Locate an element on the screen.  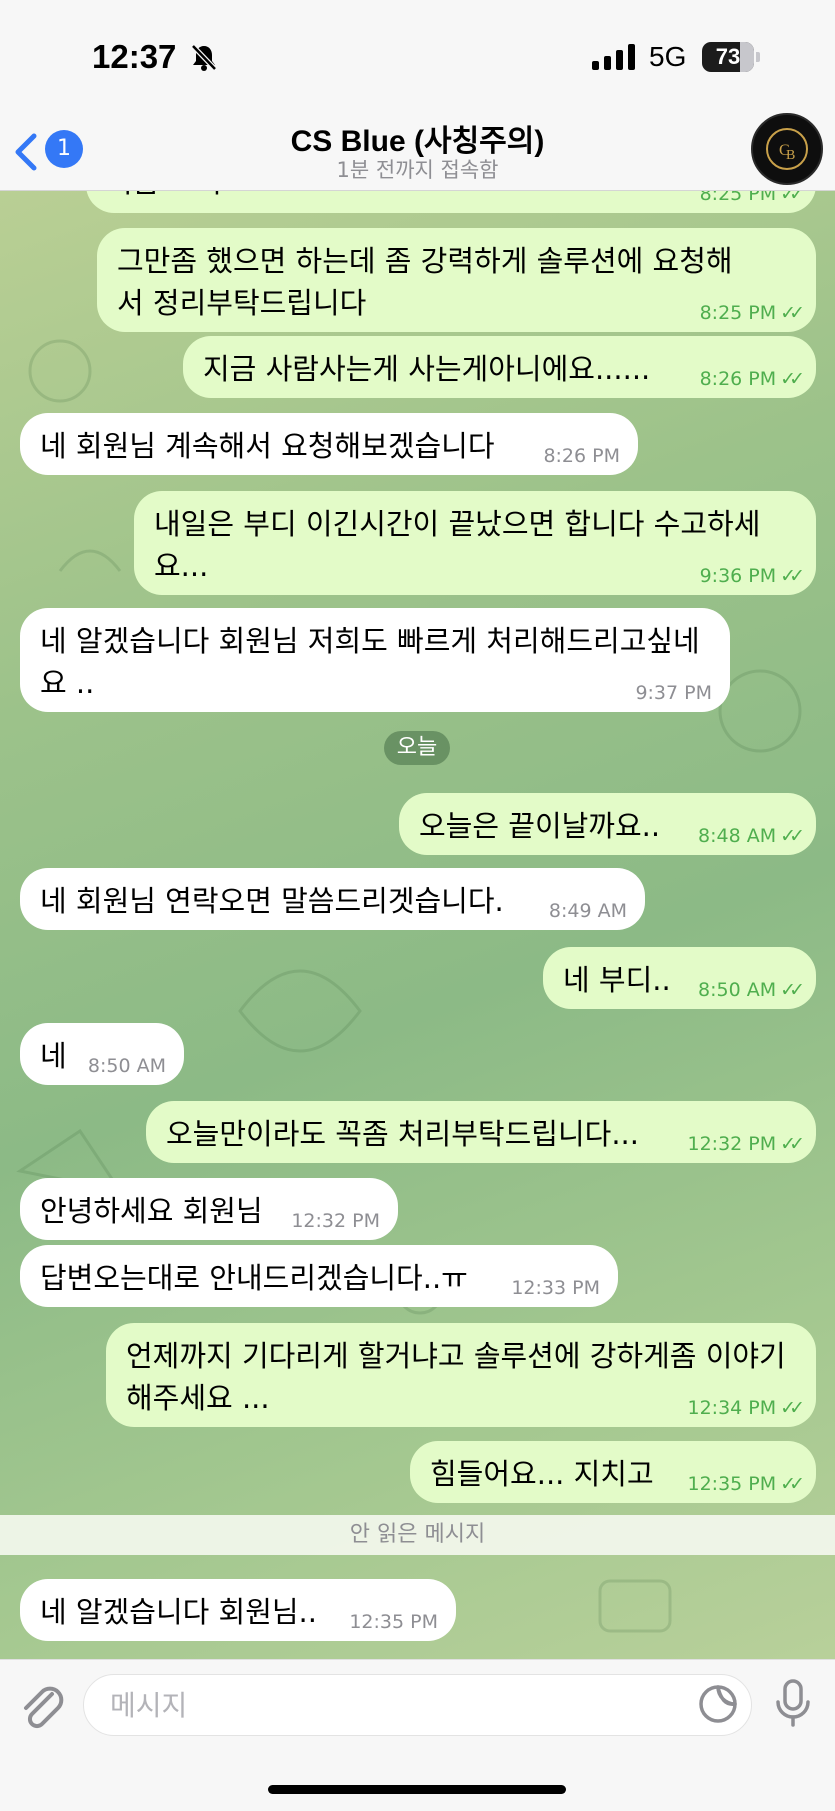
message-bubble-incoming: 답변오는대로 안내드리겠습니다..ㅠ 12:33 PM is located at coordinates (319, 1276).